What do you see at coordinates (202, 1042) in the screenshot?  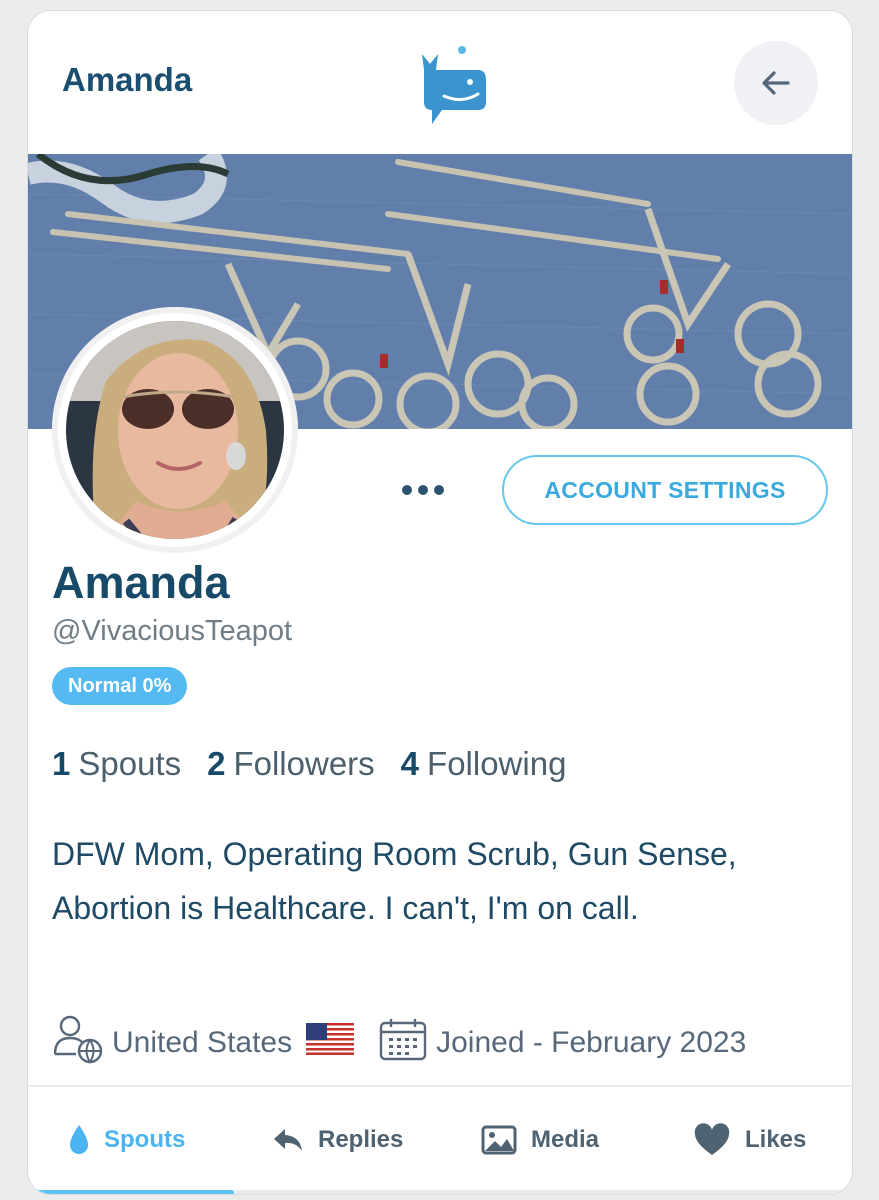 I see `location-text: United States` at bounding box center [202, 1042].